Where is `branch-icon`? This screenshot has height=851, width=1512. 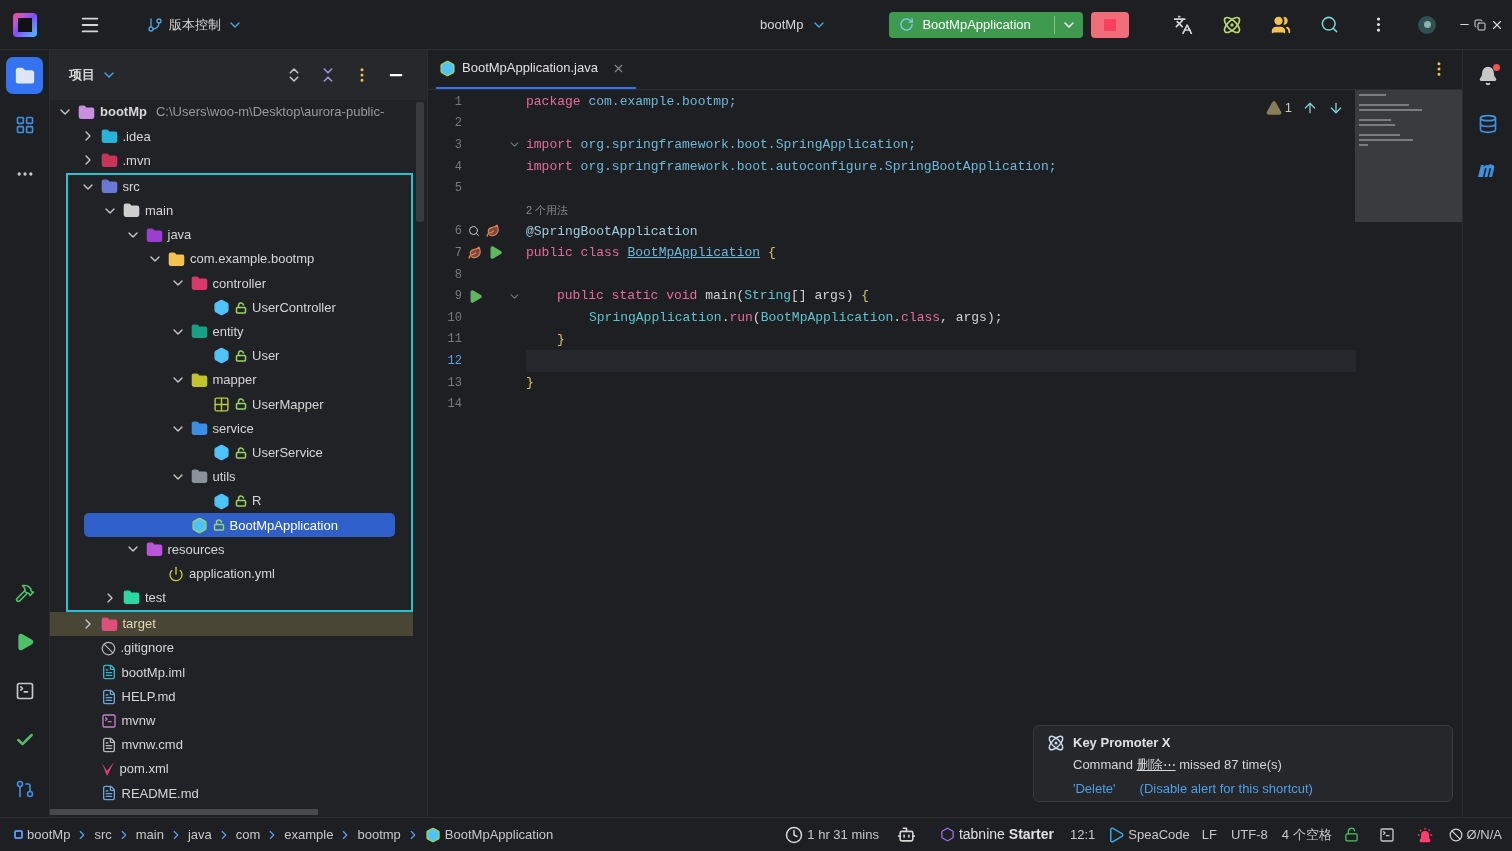 branch-icon is located at coordinates (24, 788).